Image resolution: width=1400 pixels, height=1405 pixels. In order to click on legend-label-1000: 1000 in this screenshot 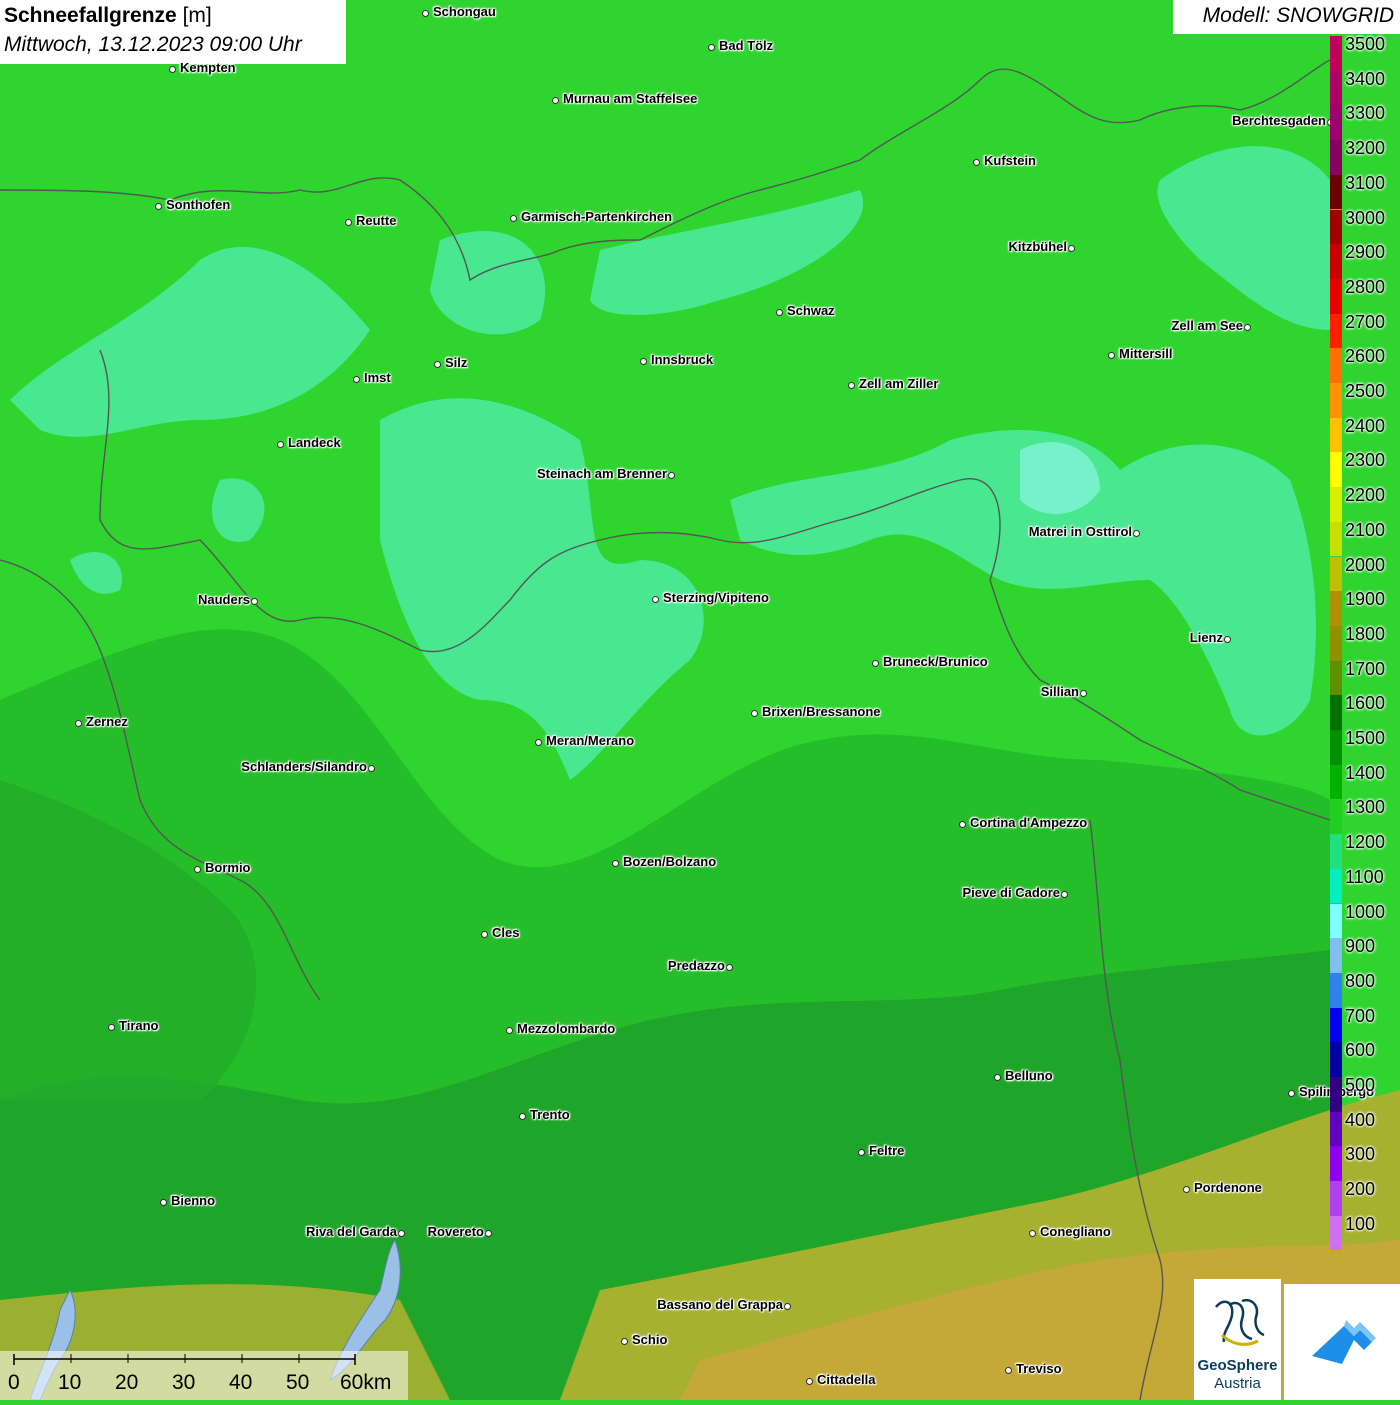, I will do `click(1365, 911)`.